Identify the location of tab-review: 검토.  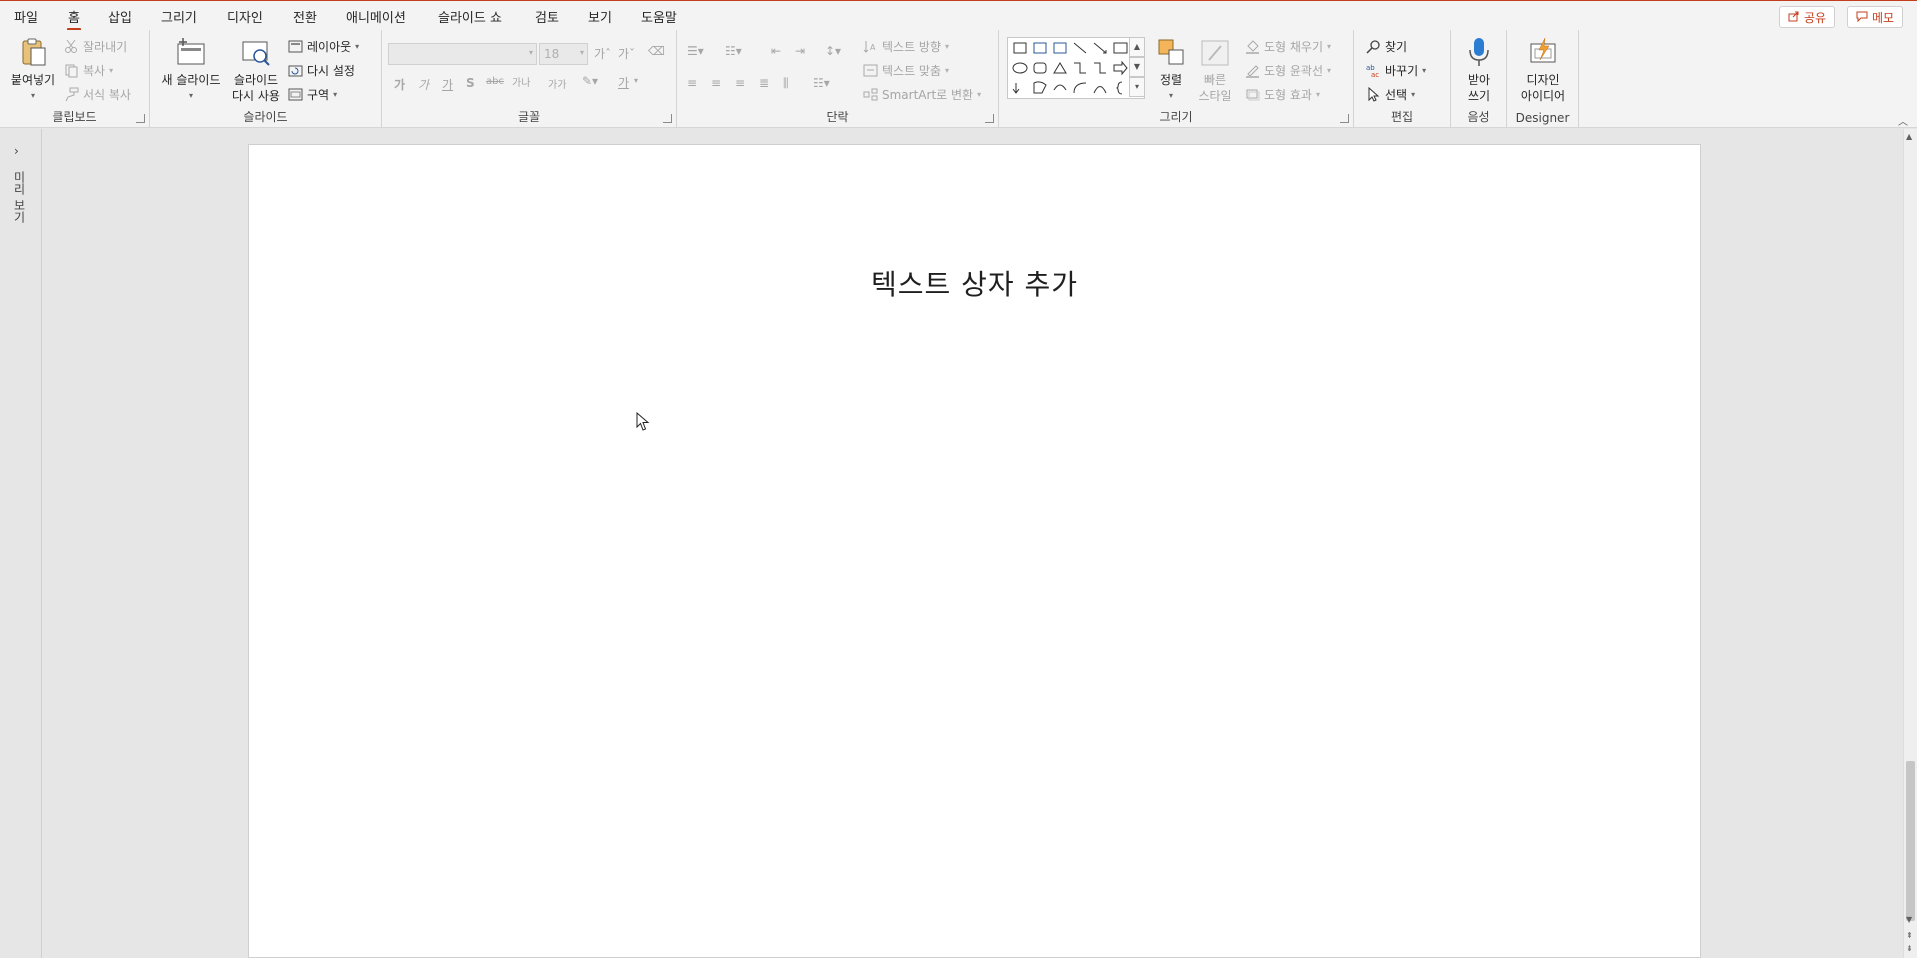
(547, 16).